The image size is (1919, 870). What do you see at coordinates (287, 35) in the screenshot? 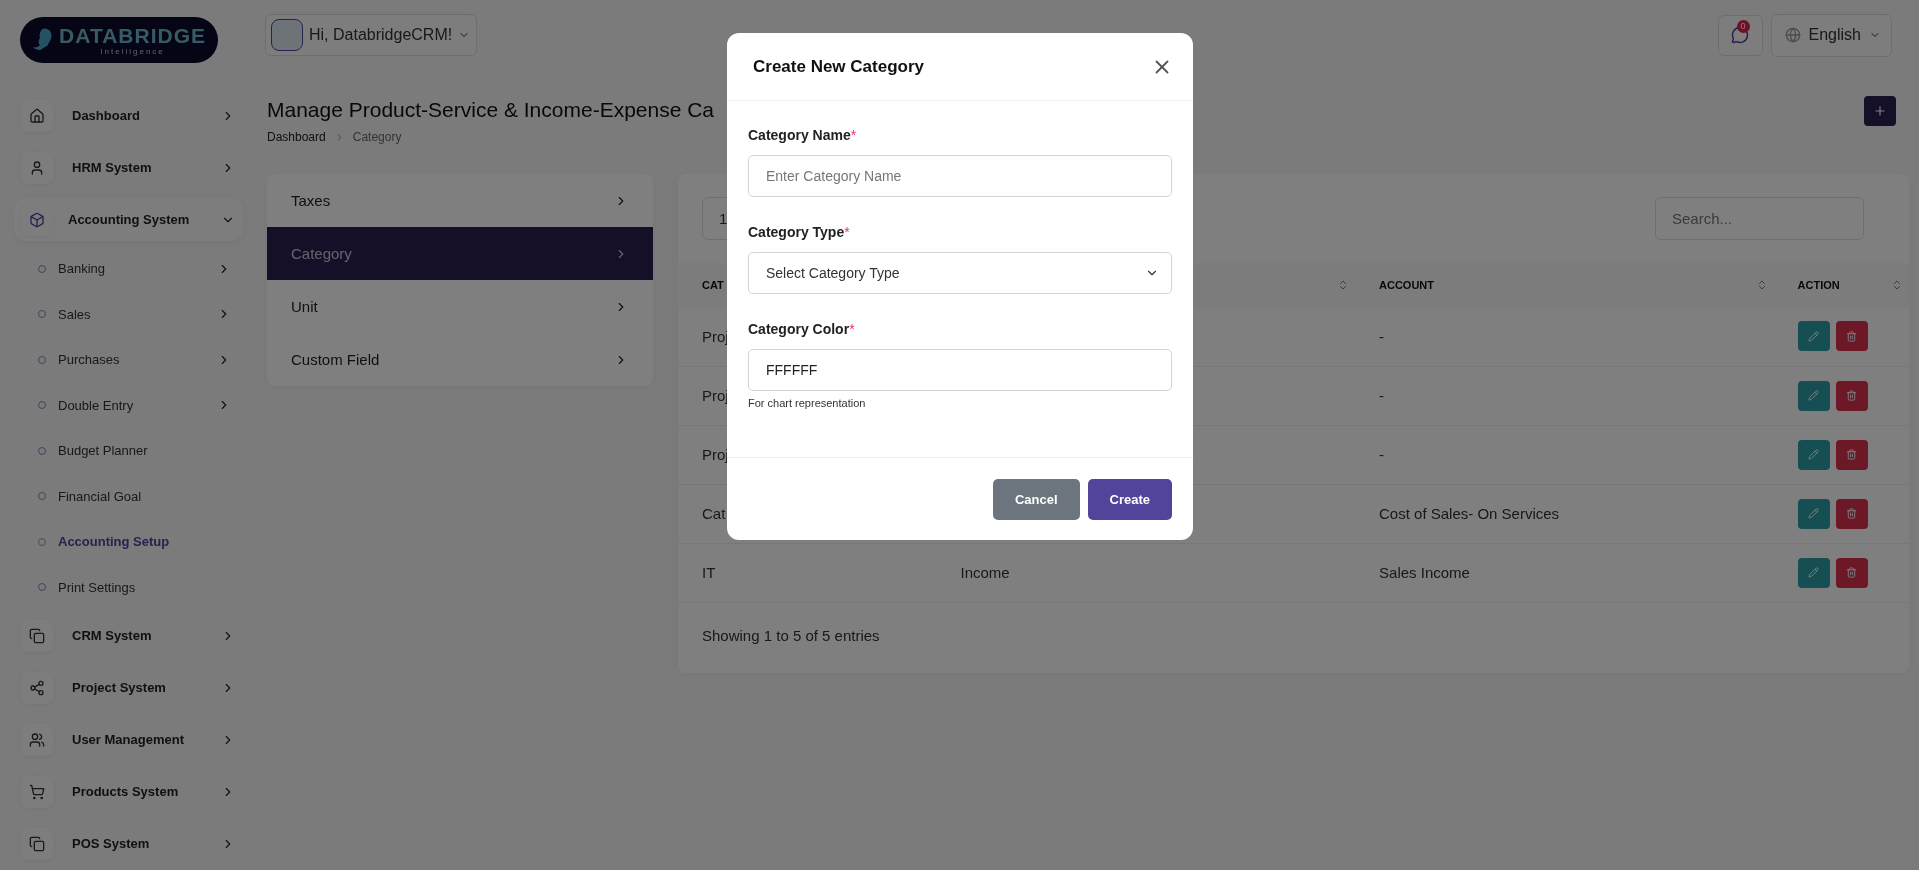
I see `avatar` at bounding box center [287, 35].